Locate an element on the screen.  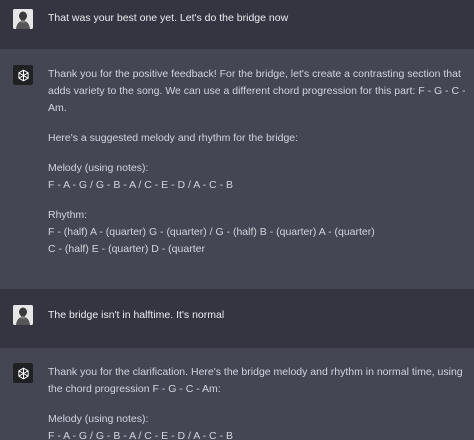
intro-line-2: the chord progression F - G - C - Am: is located at coordinates (134, 389).